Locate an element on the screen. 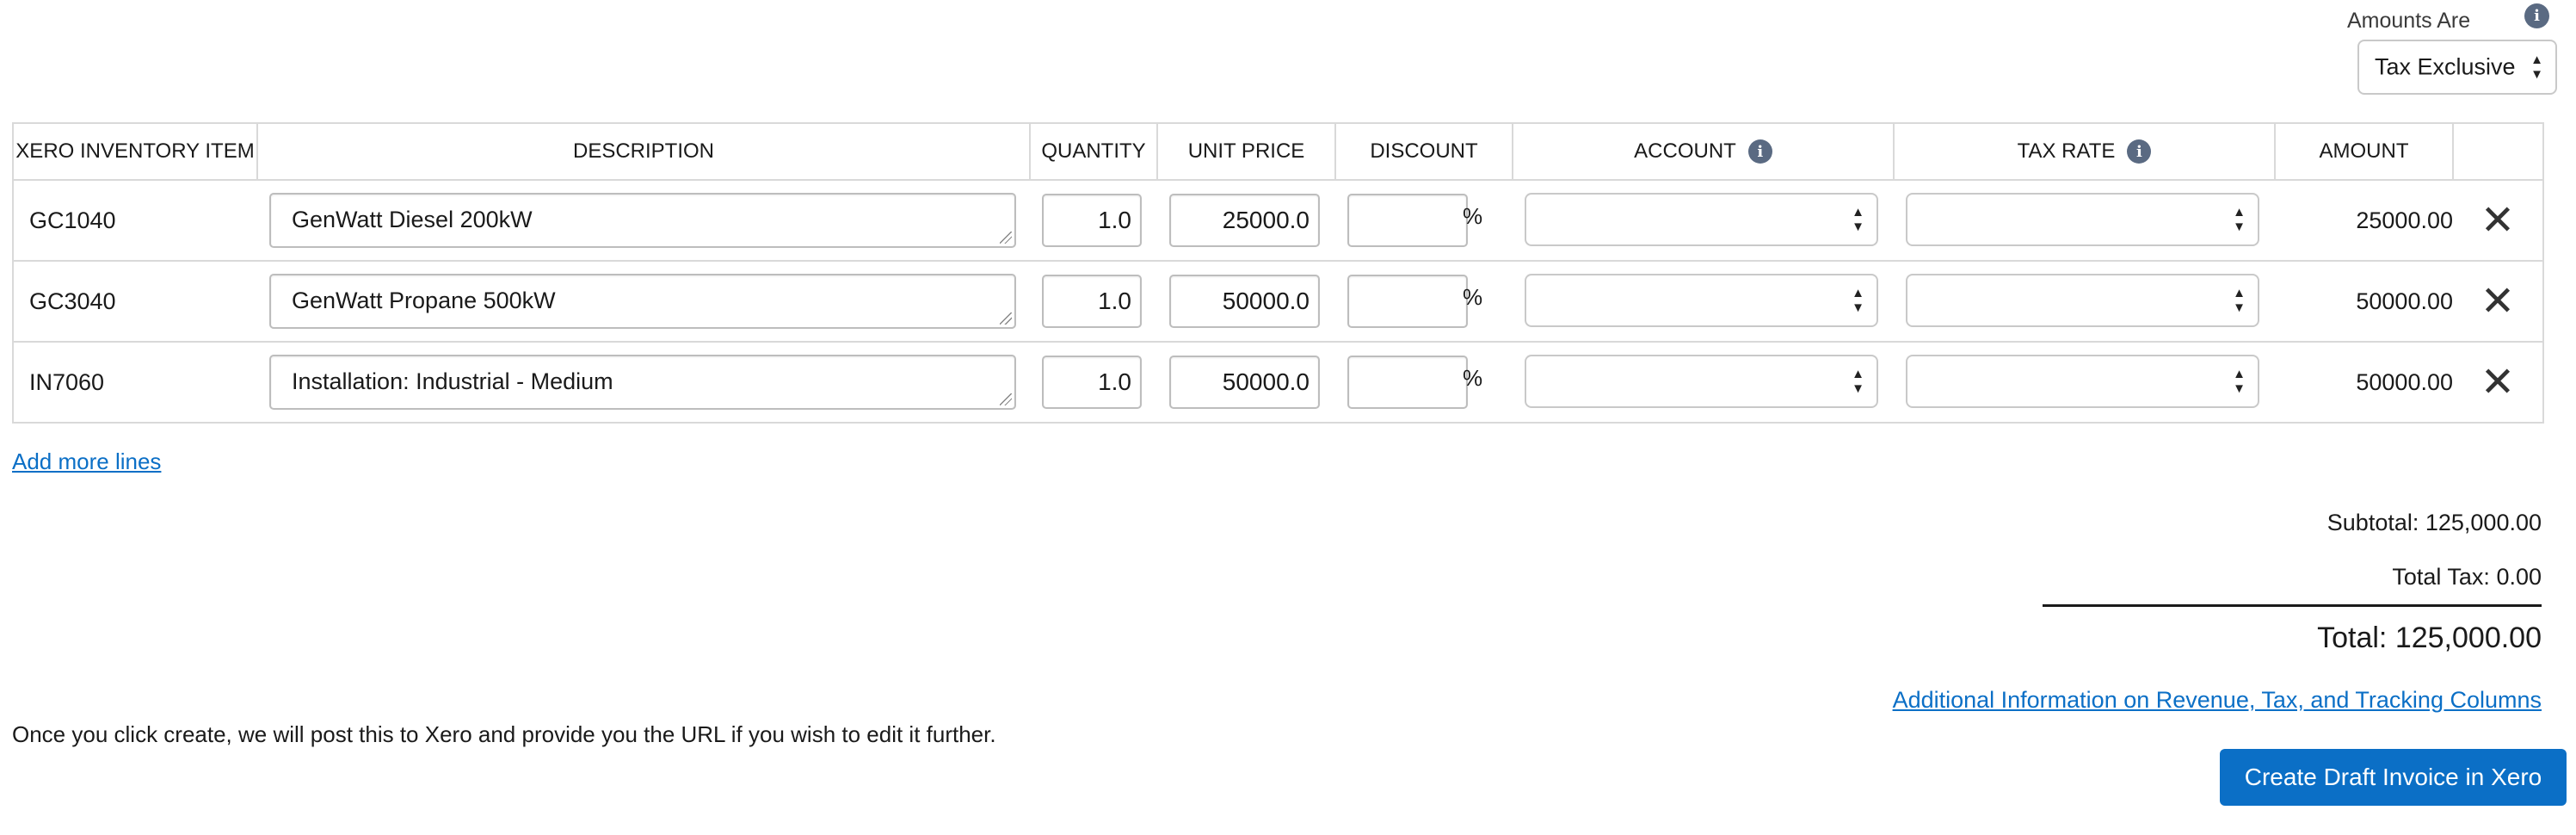  amounts-are-info-icon is located at coordinates (2537, 15).